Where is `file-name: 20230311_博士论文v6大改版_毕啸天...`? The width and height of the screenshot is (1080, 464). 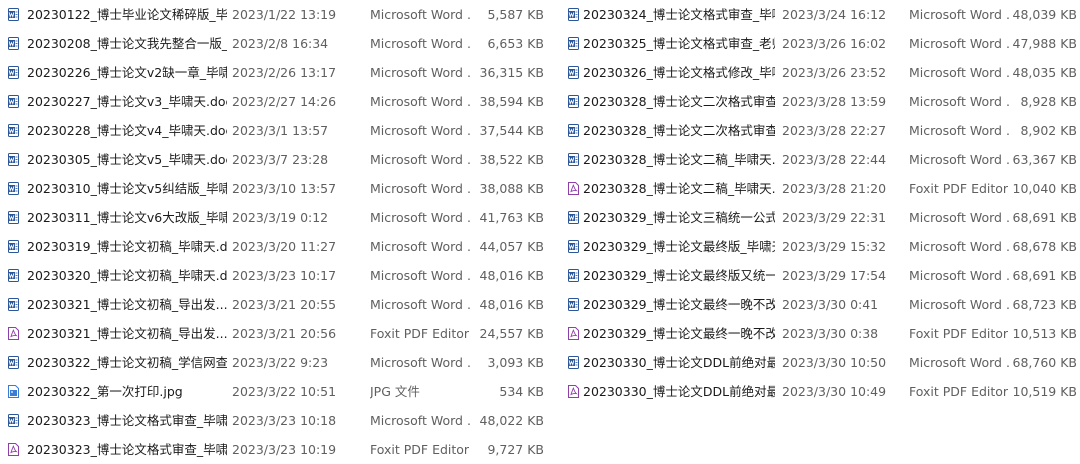 file-name: 20230311_博士论文v6大改版_毕啸天... is located at coordinates (127, 217).